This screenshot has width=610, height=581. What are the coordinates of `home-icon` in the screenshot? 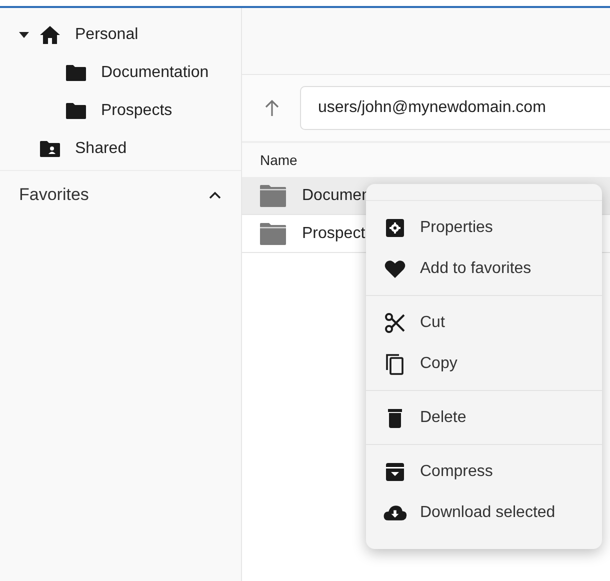 It's located at (50, 35).